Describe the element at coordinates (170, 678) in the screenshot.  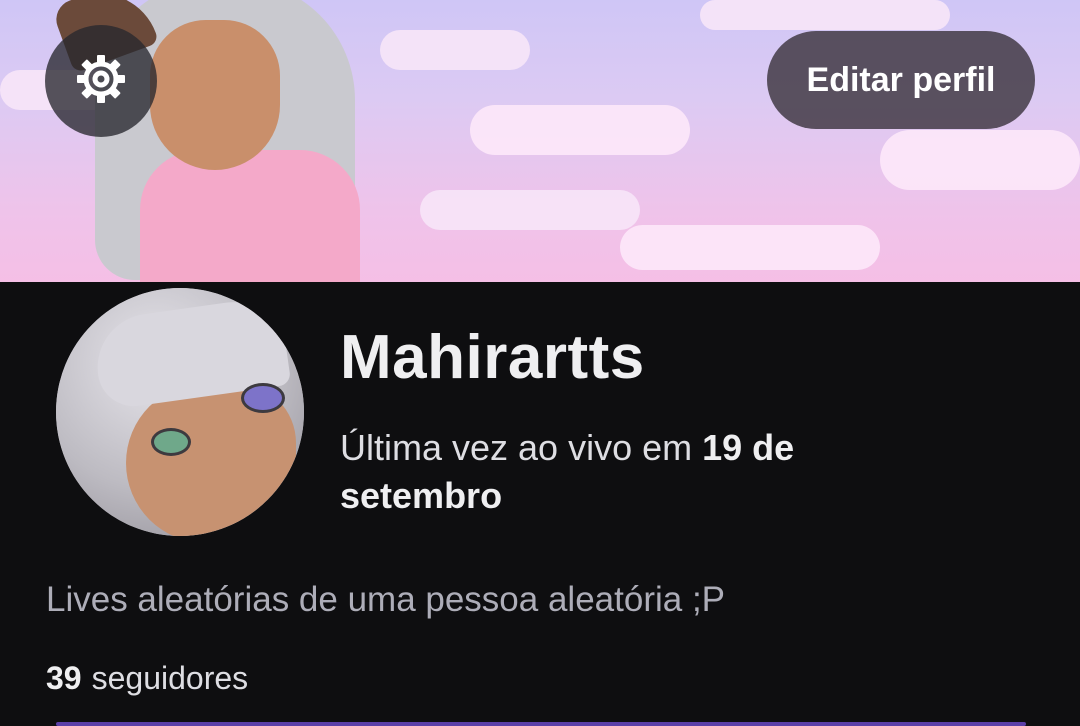
I see `followers-label: seguidores` at that location.